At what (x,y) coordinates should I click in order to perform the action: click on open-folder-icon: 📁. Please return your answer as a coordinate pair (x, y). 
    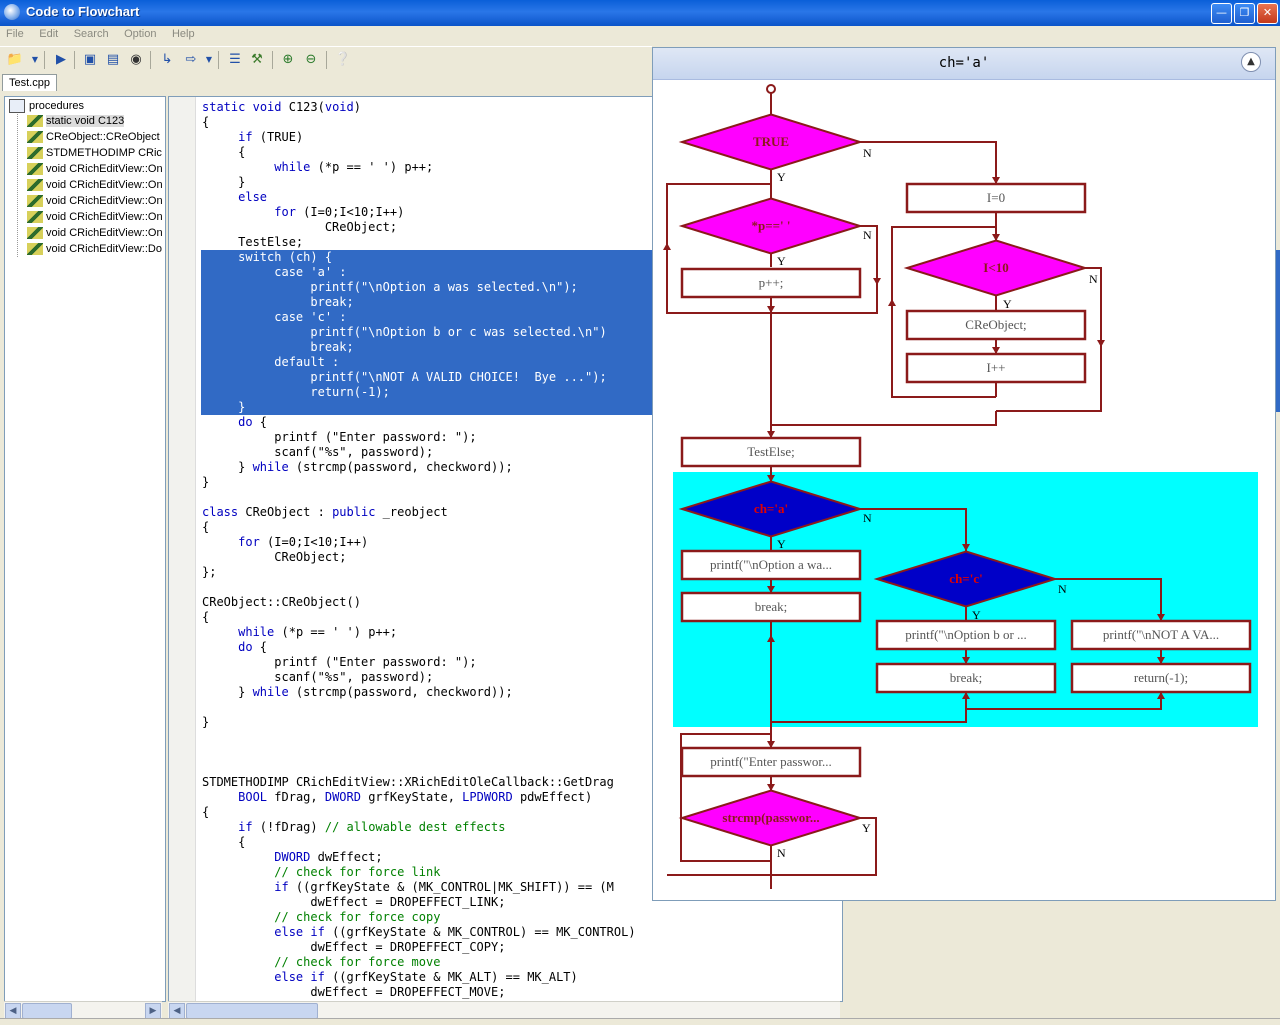
    Looking at the image, I should click on (15, 60).